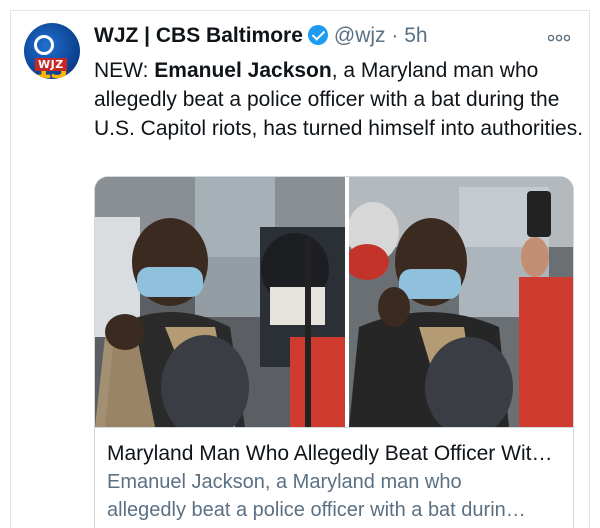  I want to click on account-handle: @wjz, so click(360, 35).